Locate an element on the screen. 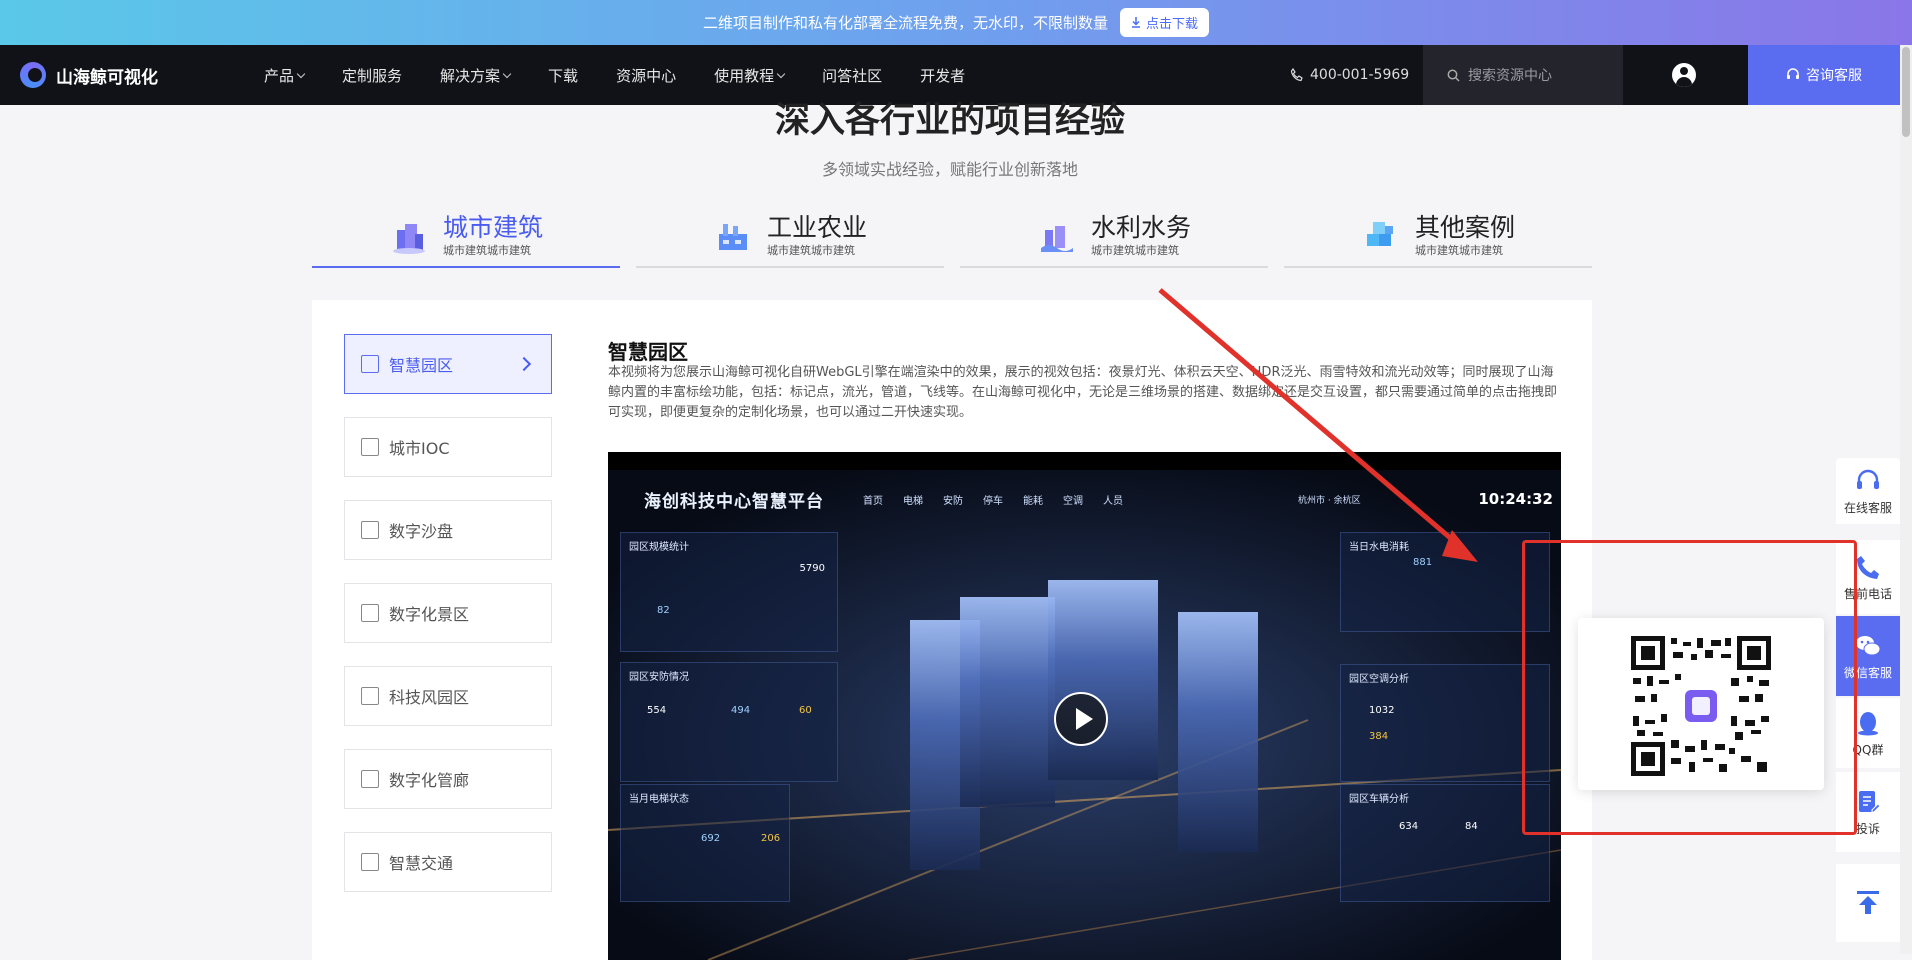  arrow-up-icon is located at coordinates (1868, 902).